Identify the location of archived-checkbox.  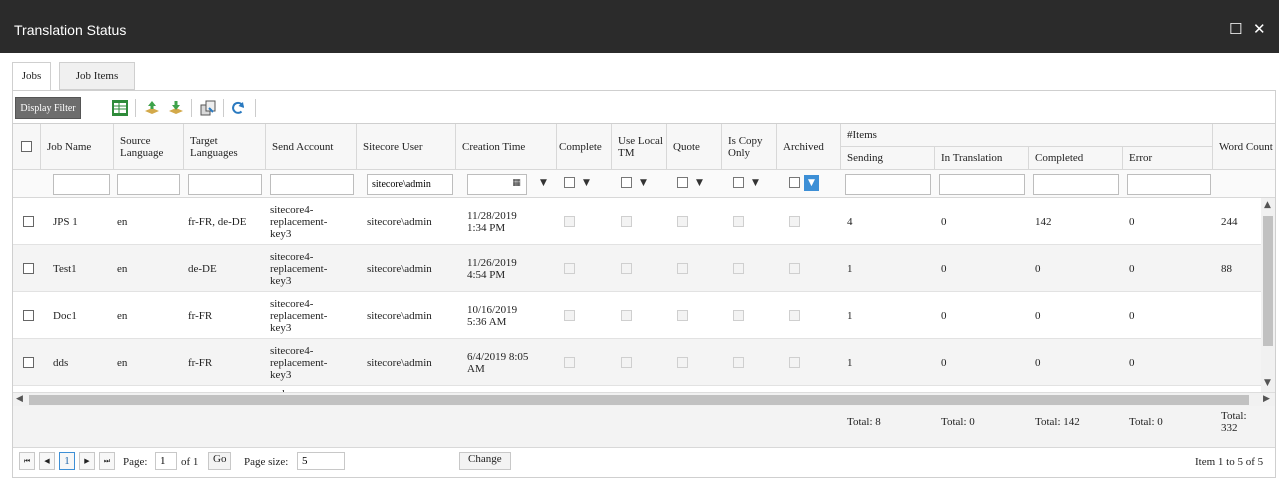
(794, 268).